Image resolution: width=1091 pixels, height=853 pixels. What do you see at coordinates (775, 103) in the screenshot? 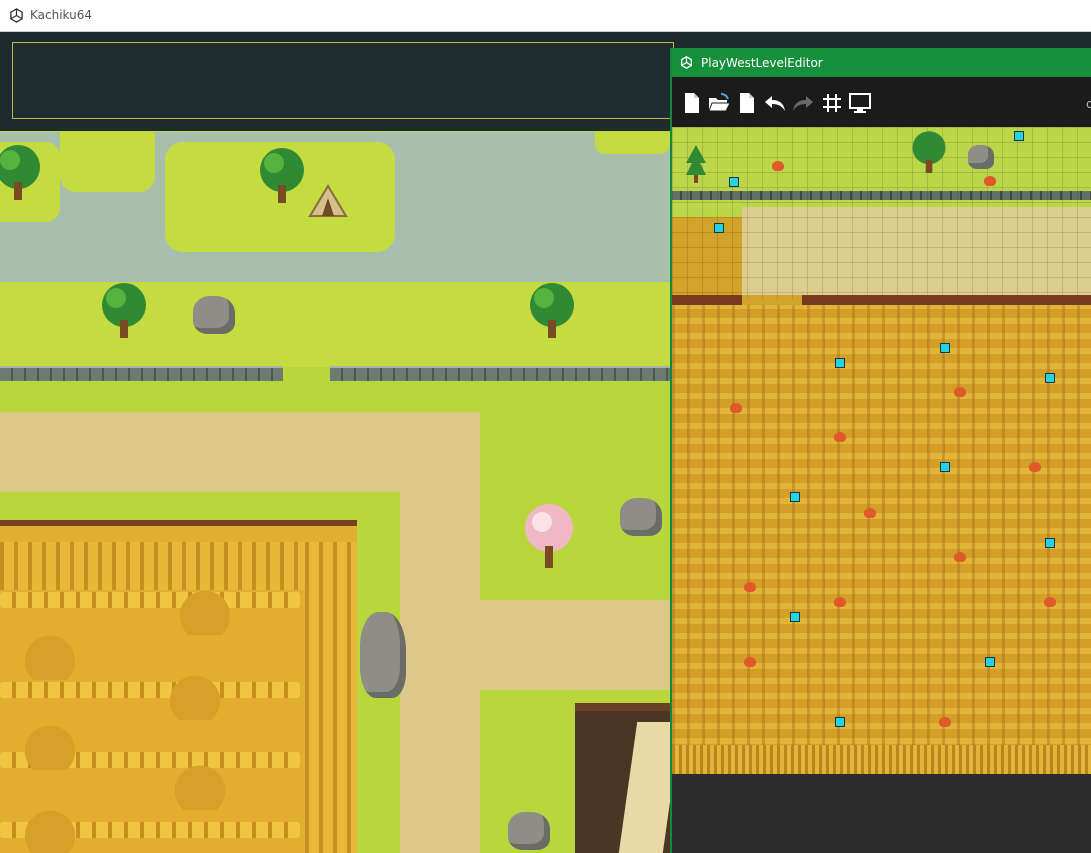
I see `undo-icon` at bounding box center [775, 103].